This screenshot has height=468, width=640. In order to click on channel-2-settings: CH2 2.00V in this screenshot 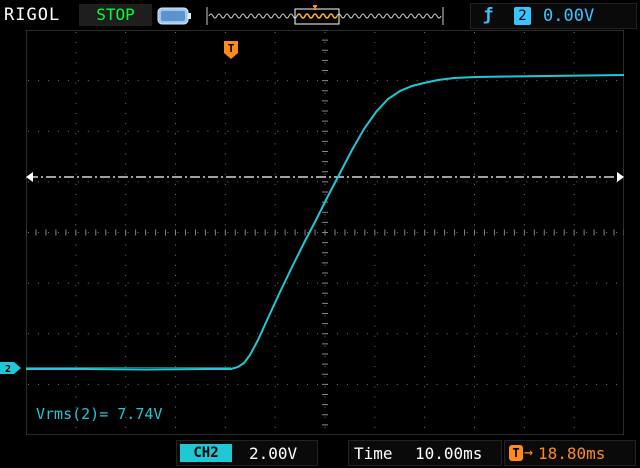, I will do `click(247, 453)`.